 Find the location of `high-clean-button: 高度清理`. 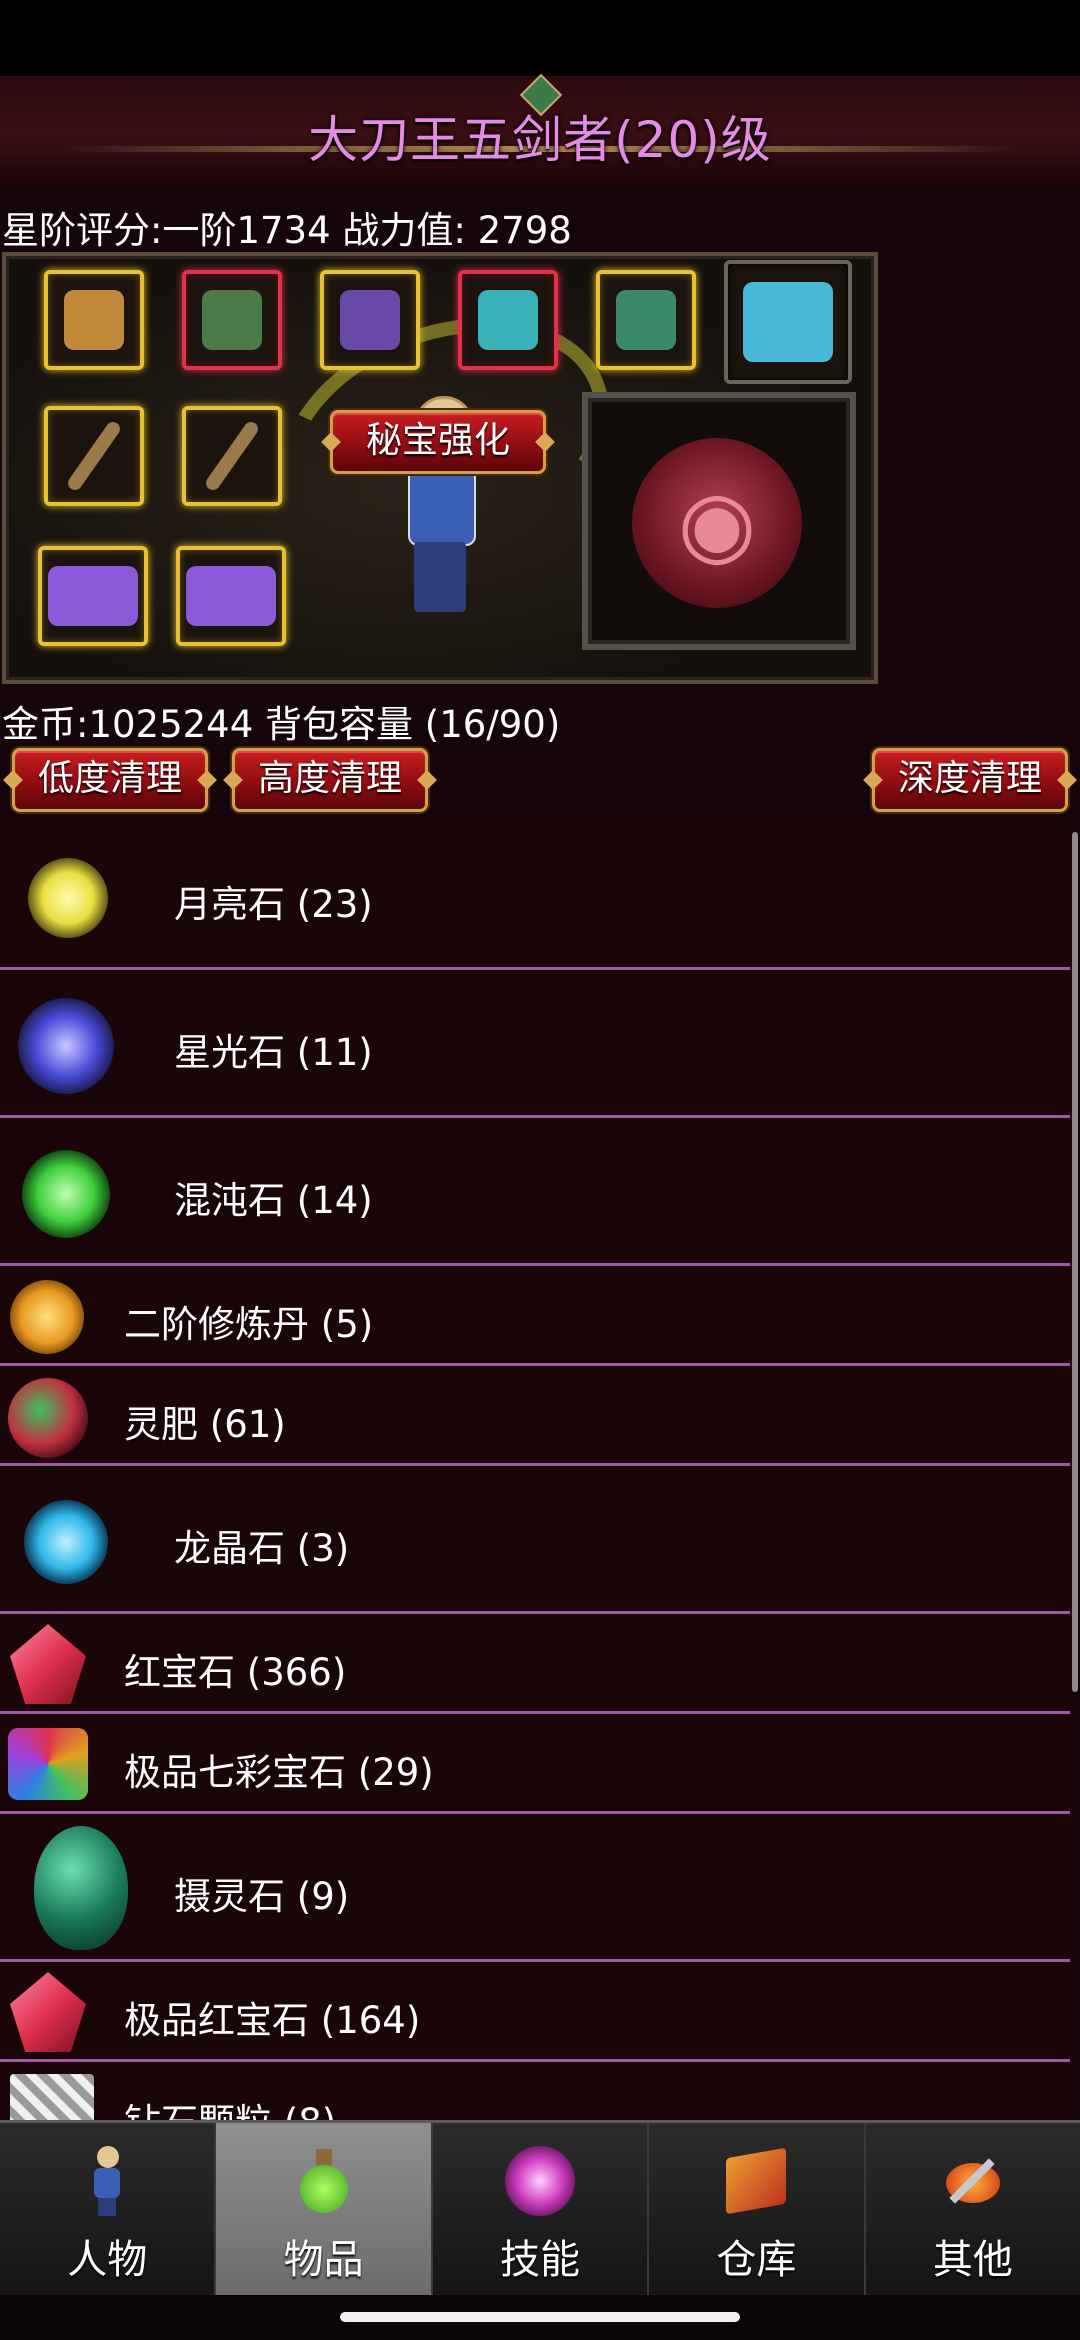

high-clean-button: 高度清理 is located at coordinates (330, 780).